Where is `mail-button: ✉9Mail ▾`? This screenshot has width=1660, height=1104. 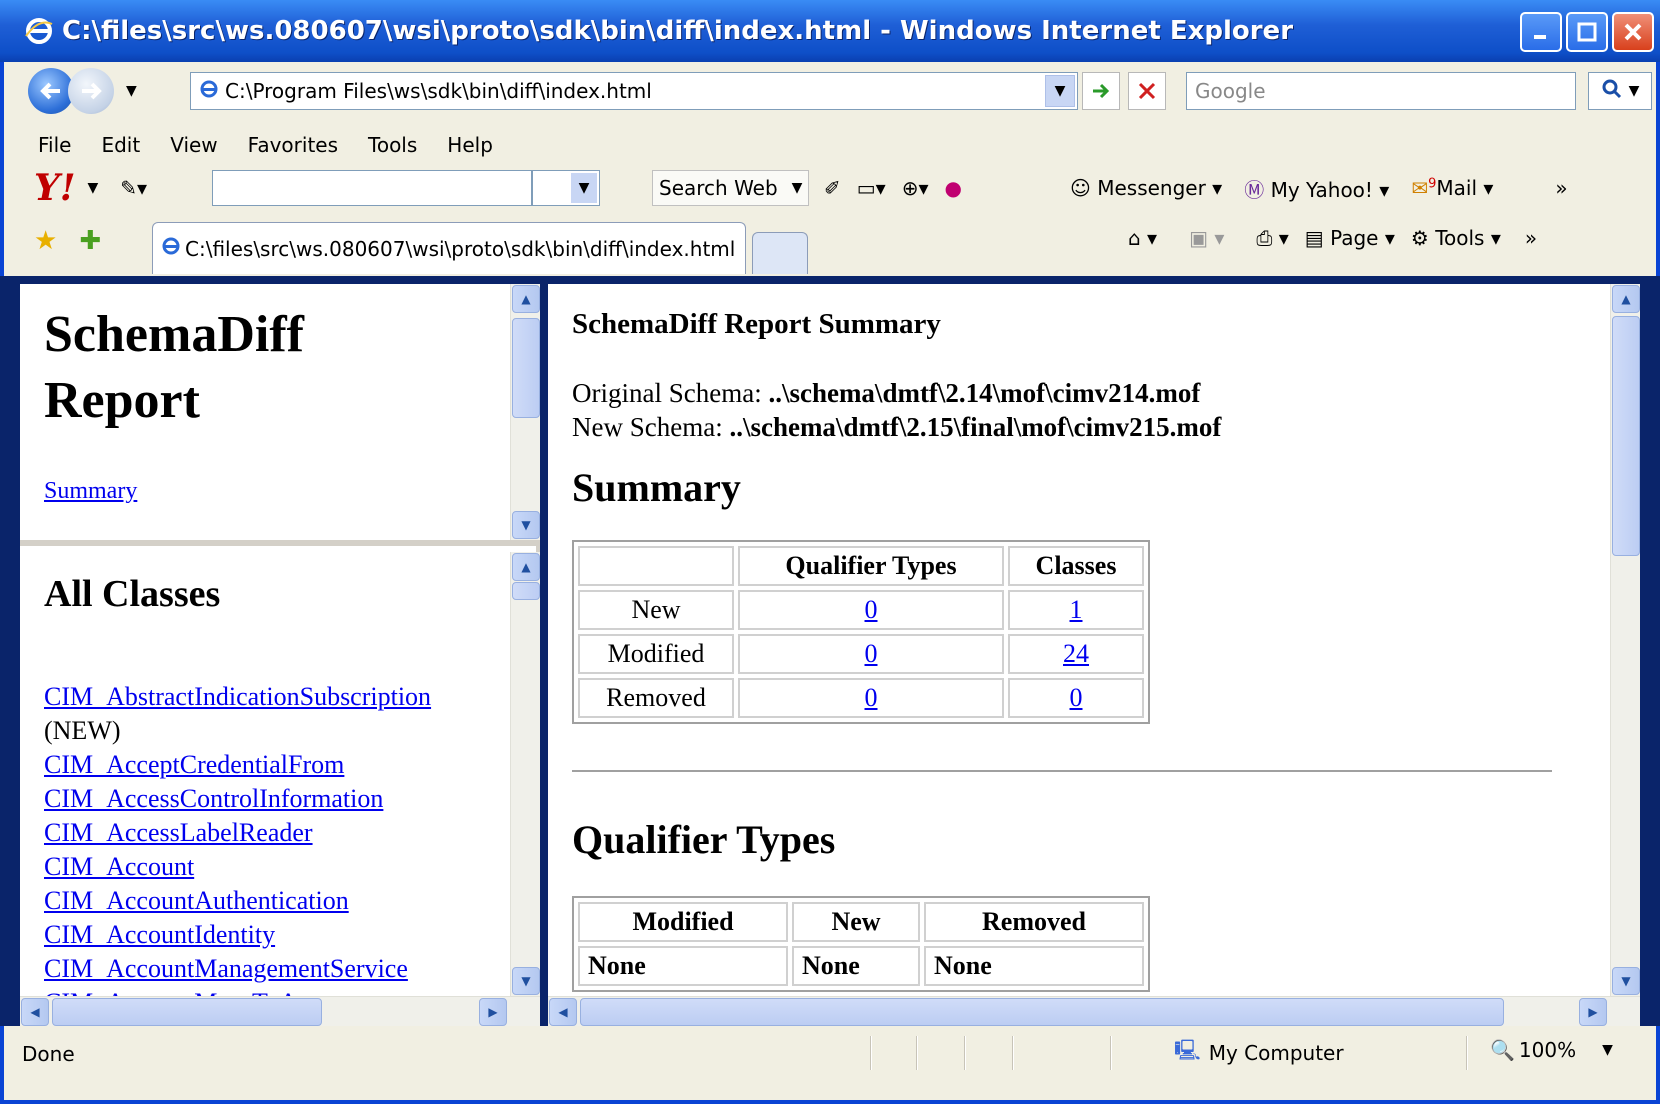
mail-button: ✉9Mail ▾ is located at coordinates (1452, 188).